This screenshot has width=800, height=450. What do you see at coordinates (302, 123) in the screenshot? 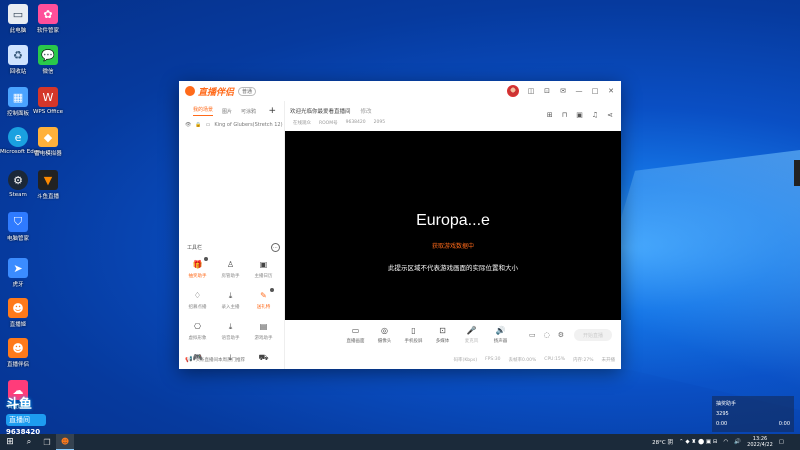
I see `meta-viewers-label: 在线观众` at bounding box center [302, 123].